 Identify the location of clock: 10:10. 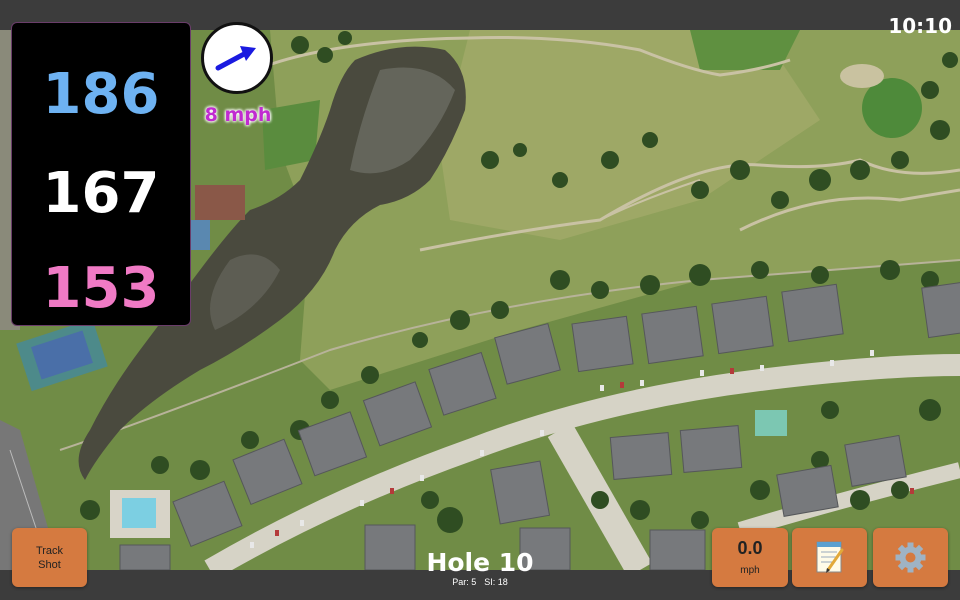
(920, 26).